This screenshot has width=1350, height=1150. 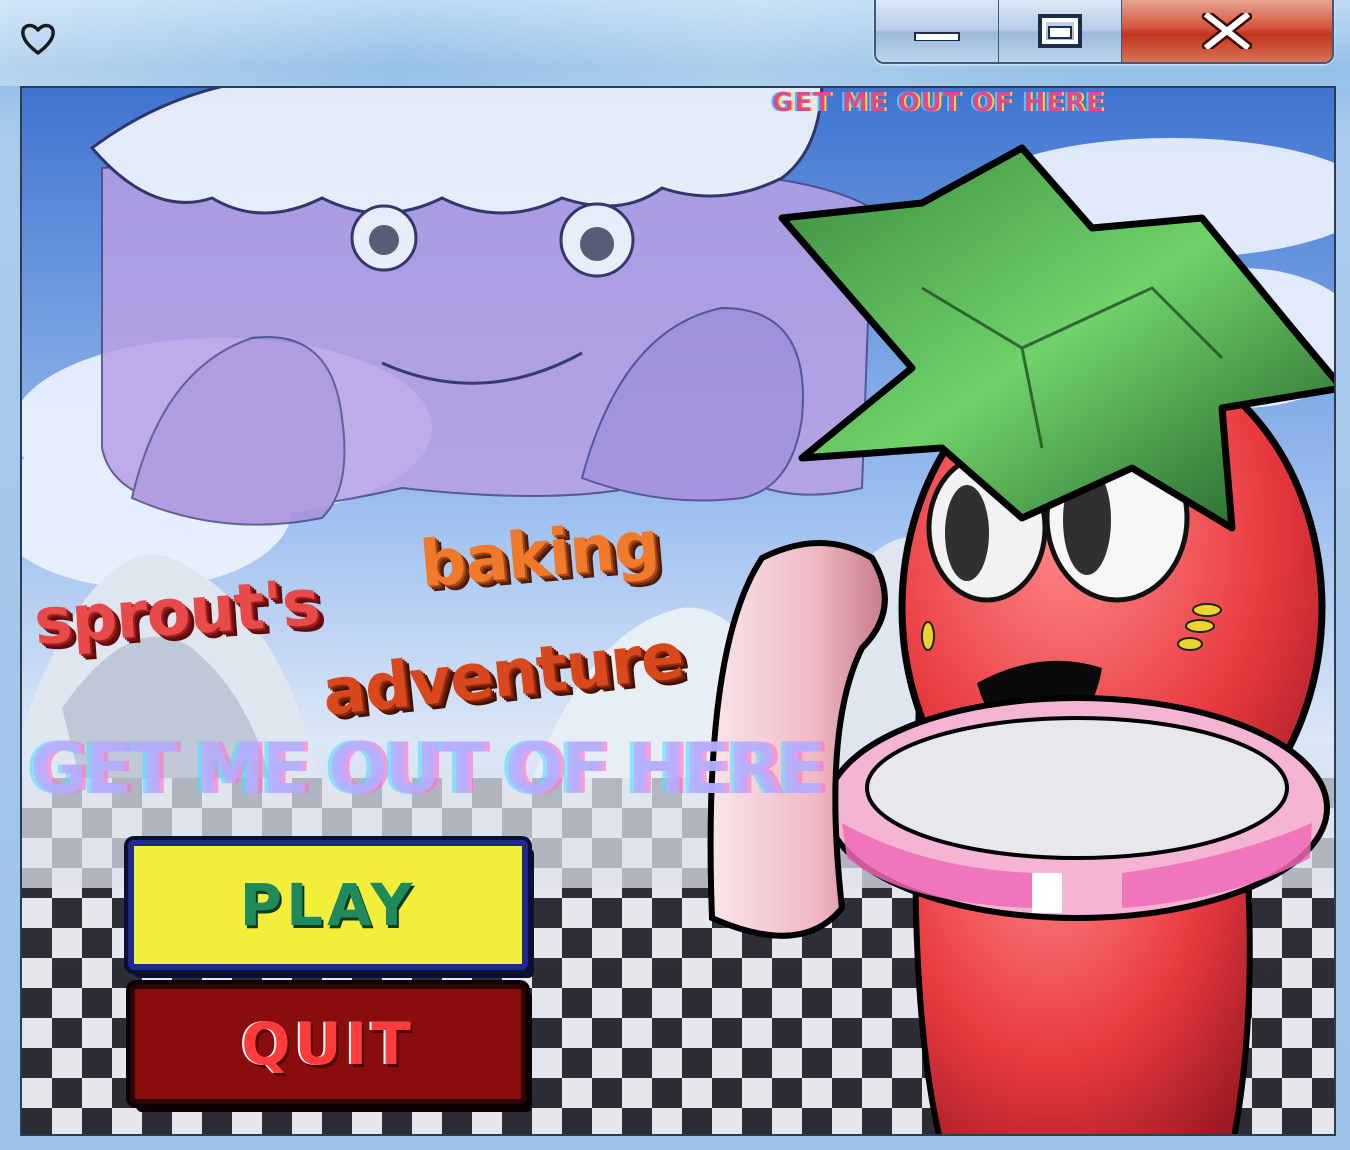 What do you see at coordinates (328, 1044) in the screenshot?
I see `quit-button: QUIT` at bounding box center [328, 1044].